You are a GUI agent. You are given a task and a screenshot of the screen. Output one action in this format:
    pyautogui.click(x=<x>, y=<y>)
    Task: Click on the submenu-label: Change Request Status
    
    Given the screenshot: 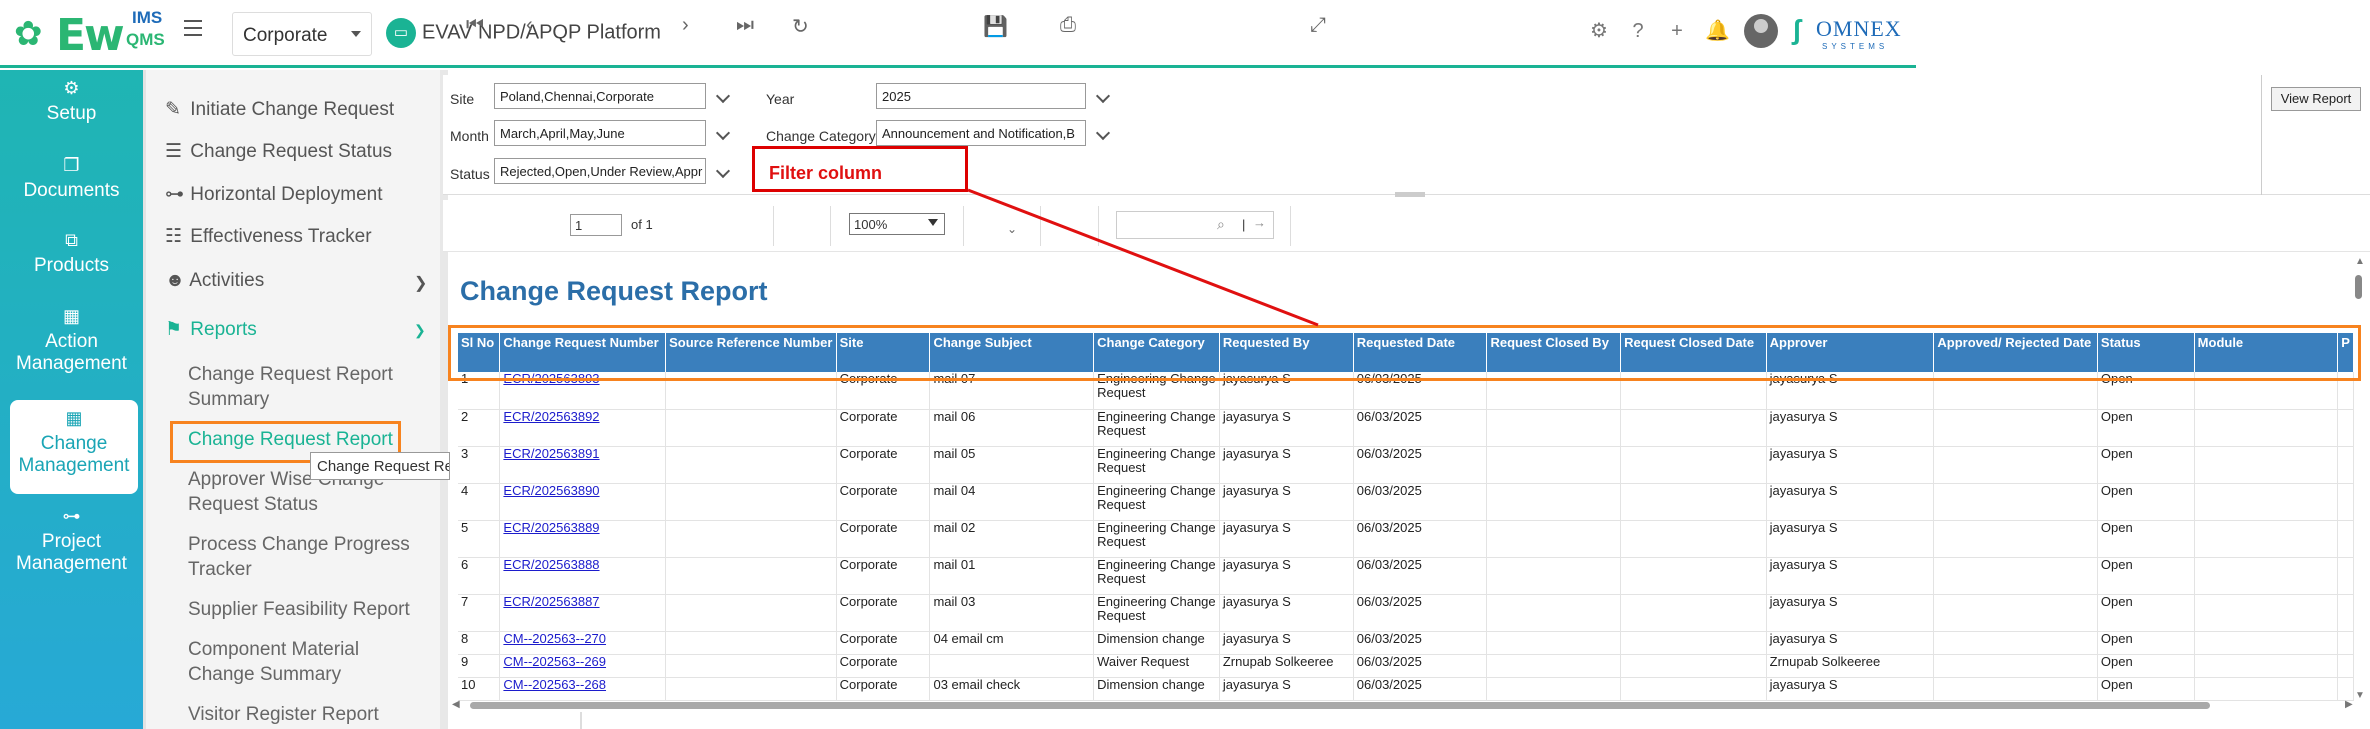 What is the action you would take?
    pyautogui.click(x=291, y=151)
    